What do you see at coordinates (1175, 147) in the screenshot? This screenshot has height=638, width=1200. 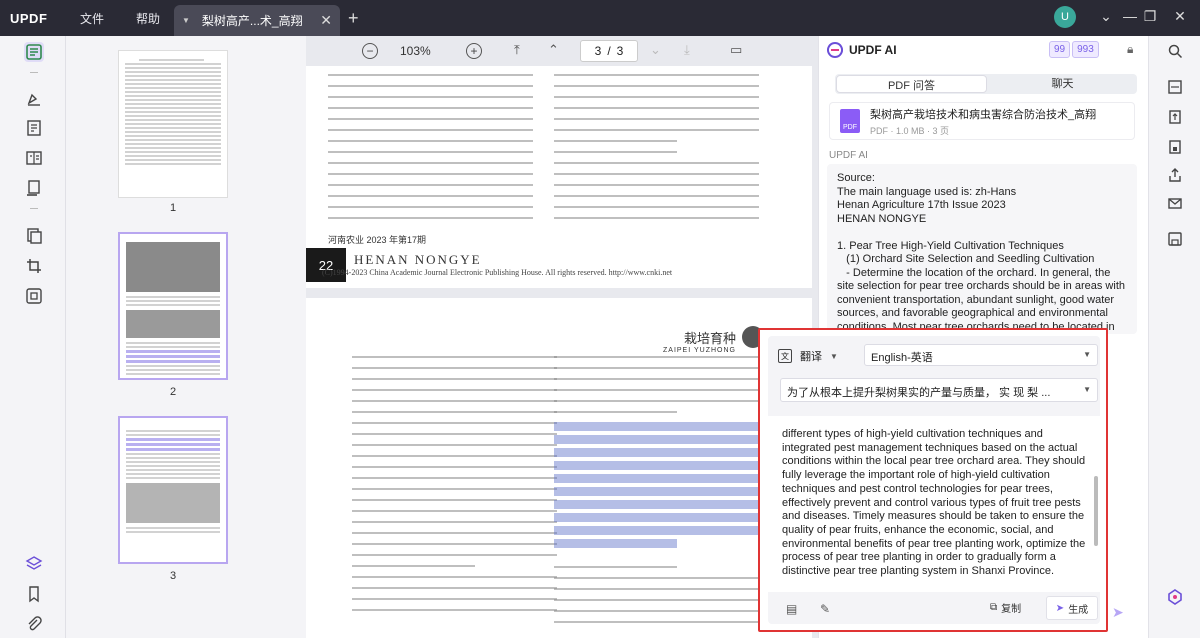 I see `protect-icon` at bounding box center [1175, 147].